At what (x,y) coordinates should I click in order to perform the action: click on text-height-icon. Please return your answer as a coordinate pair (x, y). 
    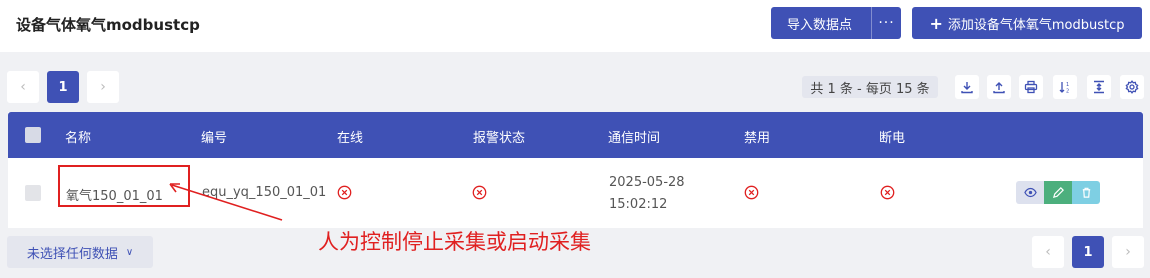
    Looking at the image, I should click on (1099, 87).